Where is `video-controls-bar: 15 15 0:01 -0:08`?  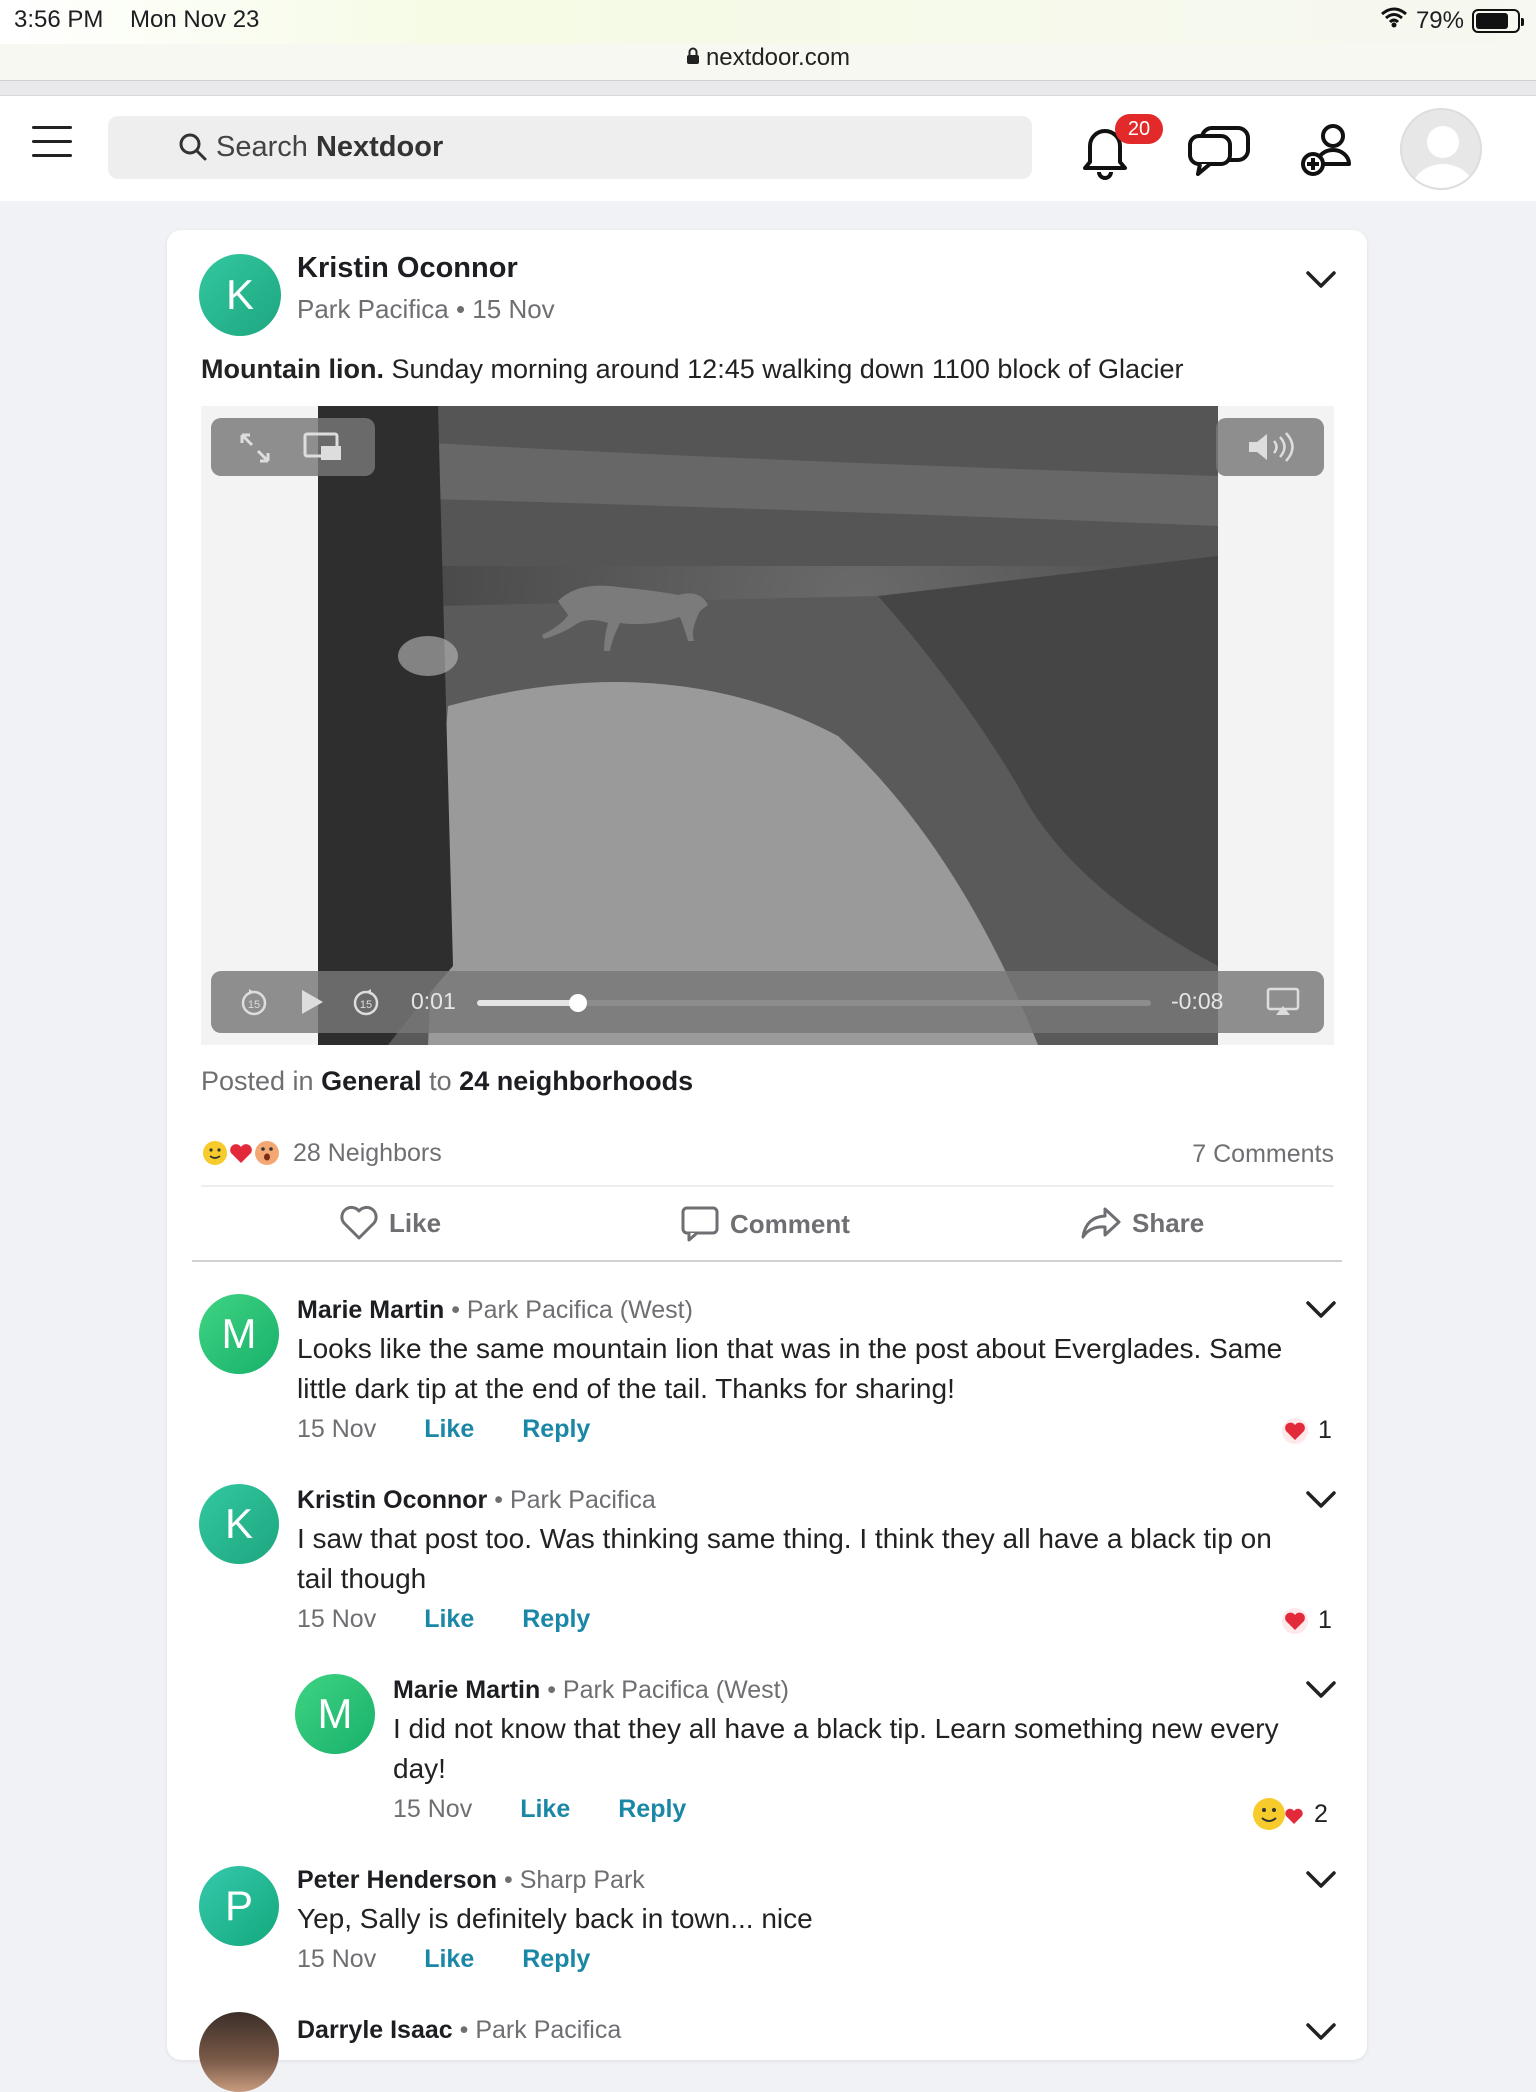
video-controls-bar: 15 15 0:01 -0:08 is located at coordinates (767, 1002).